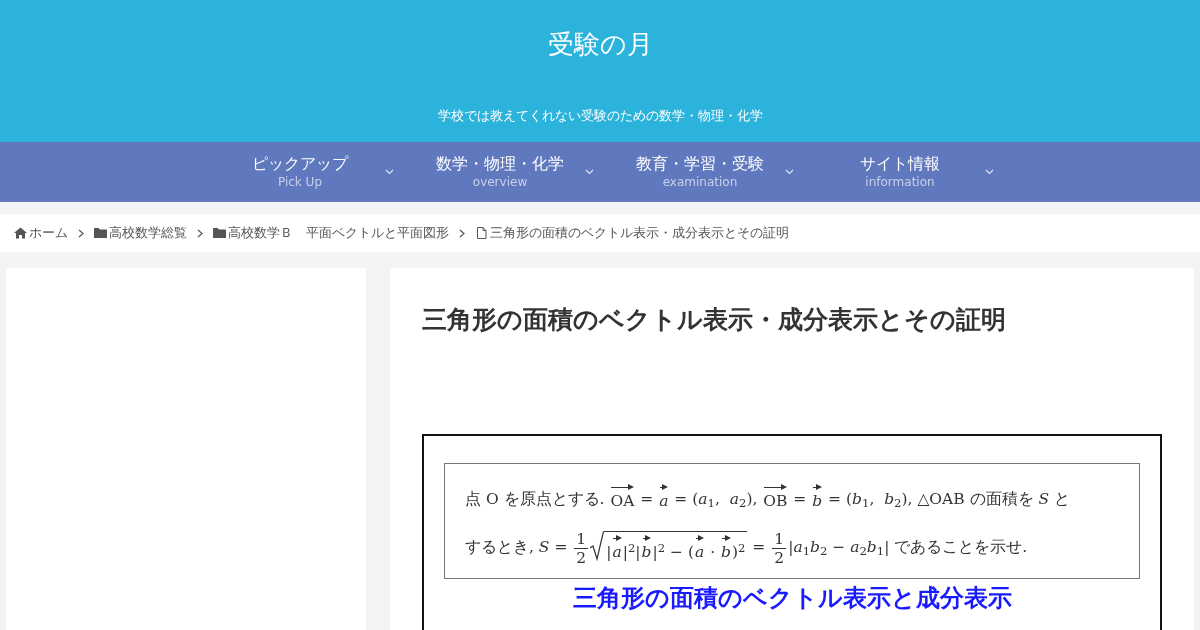  Describe the element at coordinates (148, 233) in the screenshot. I see `breadcrumb-link: 高校数学総覧` at that location.